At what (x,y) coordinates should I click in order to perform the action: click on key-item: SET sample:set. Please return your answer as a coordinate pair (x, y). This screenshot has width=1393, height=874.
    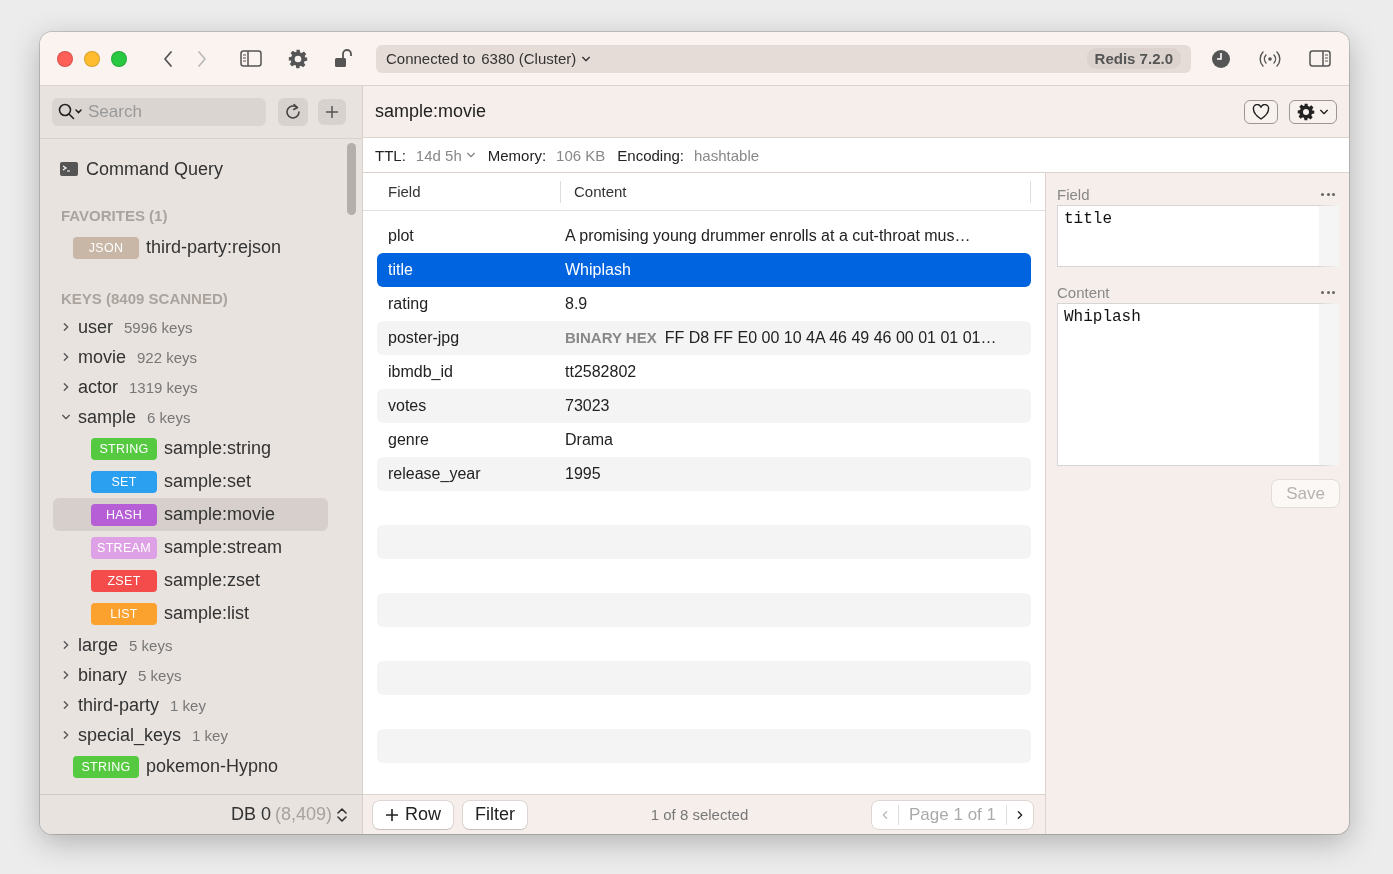
    Looking at the image, I should click on (190, 481).